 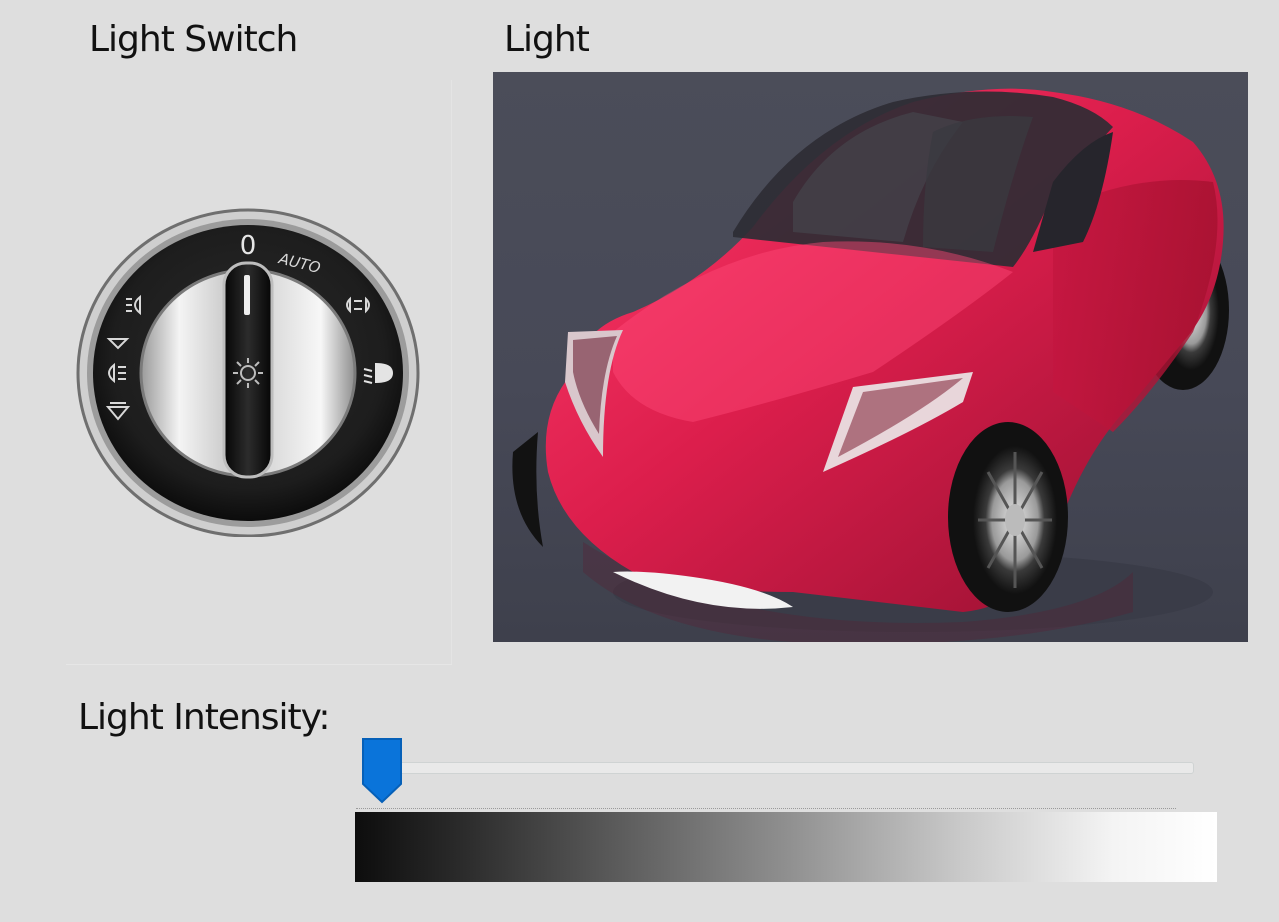 I want to click on light-intensity-label: Light Intensity:, so click(x=204, y=717).